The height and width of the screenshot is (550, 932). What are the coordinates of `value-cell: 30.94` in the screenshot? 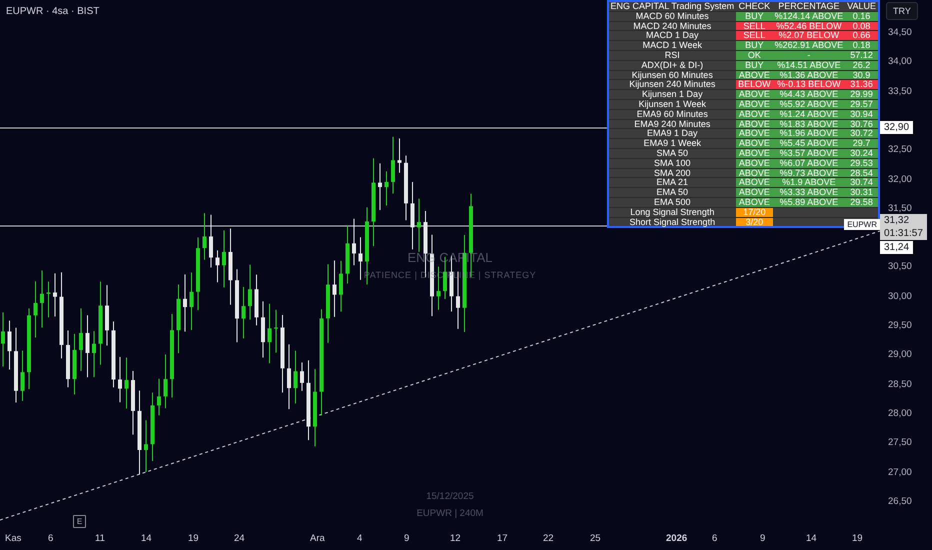 It's located at (862, 114).